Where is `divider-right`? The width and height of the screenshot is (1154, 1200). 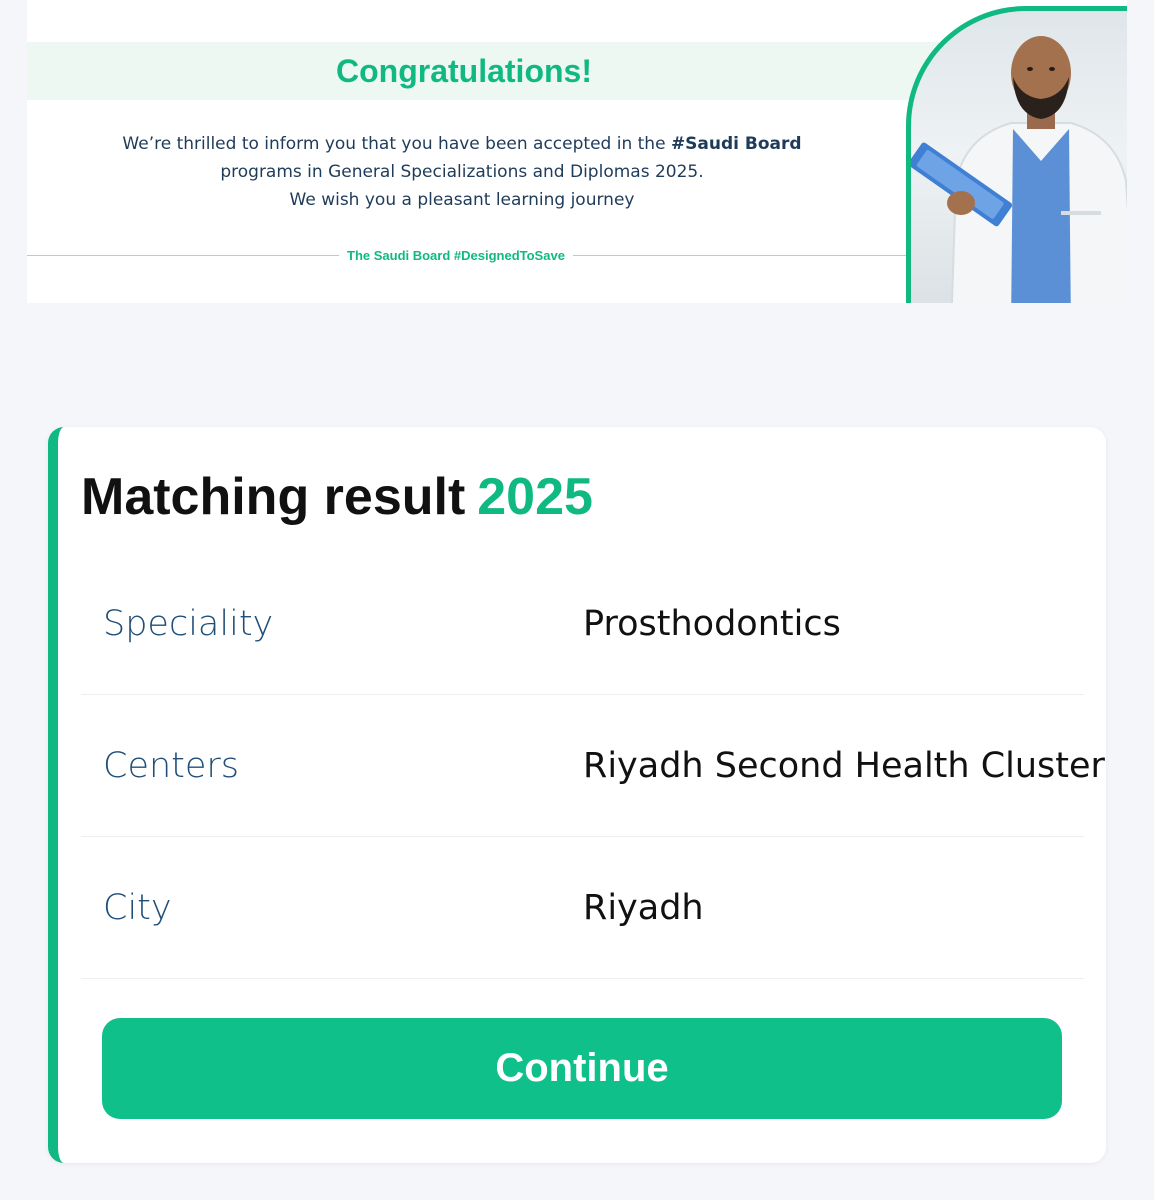 divider-right is located at coordinates (739, 255).